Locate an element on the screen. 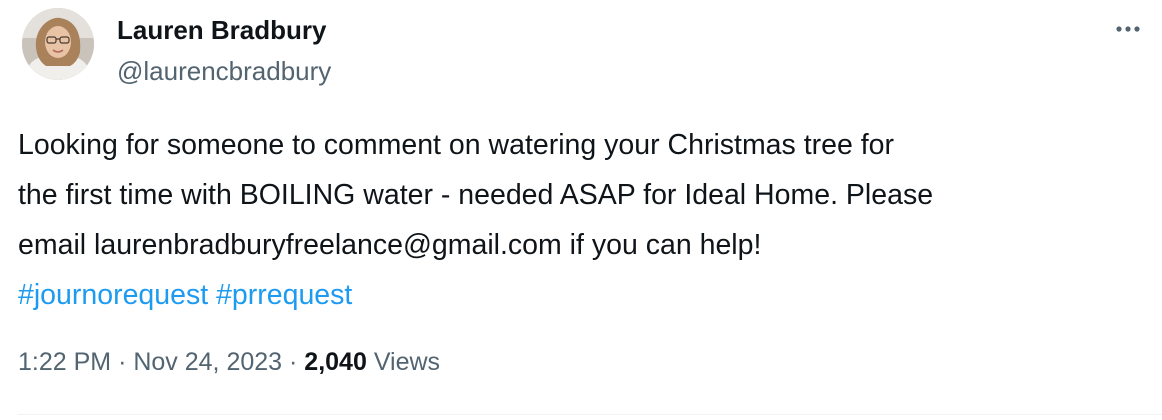 Image resolution: width=1162 pixels, height=420 pixels. views-count: 2,040 is located at coordinates (335, 362).